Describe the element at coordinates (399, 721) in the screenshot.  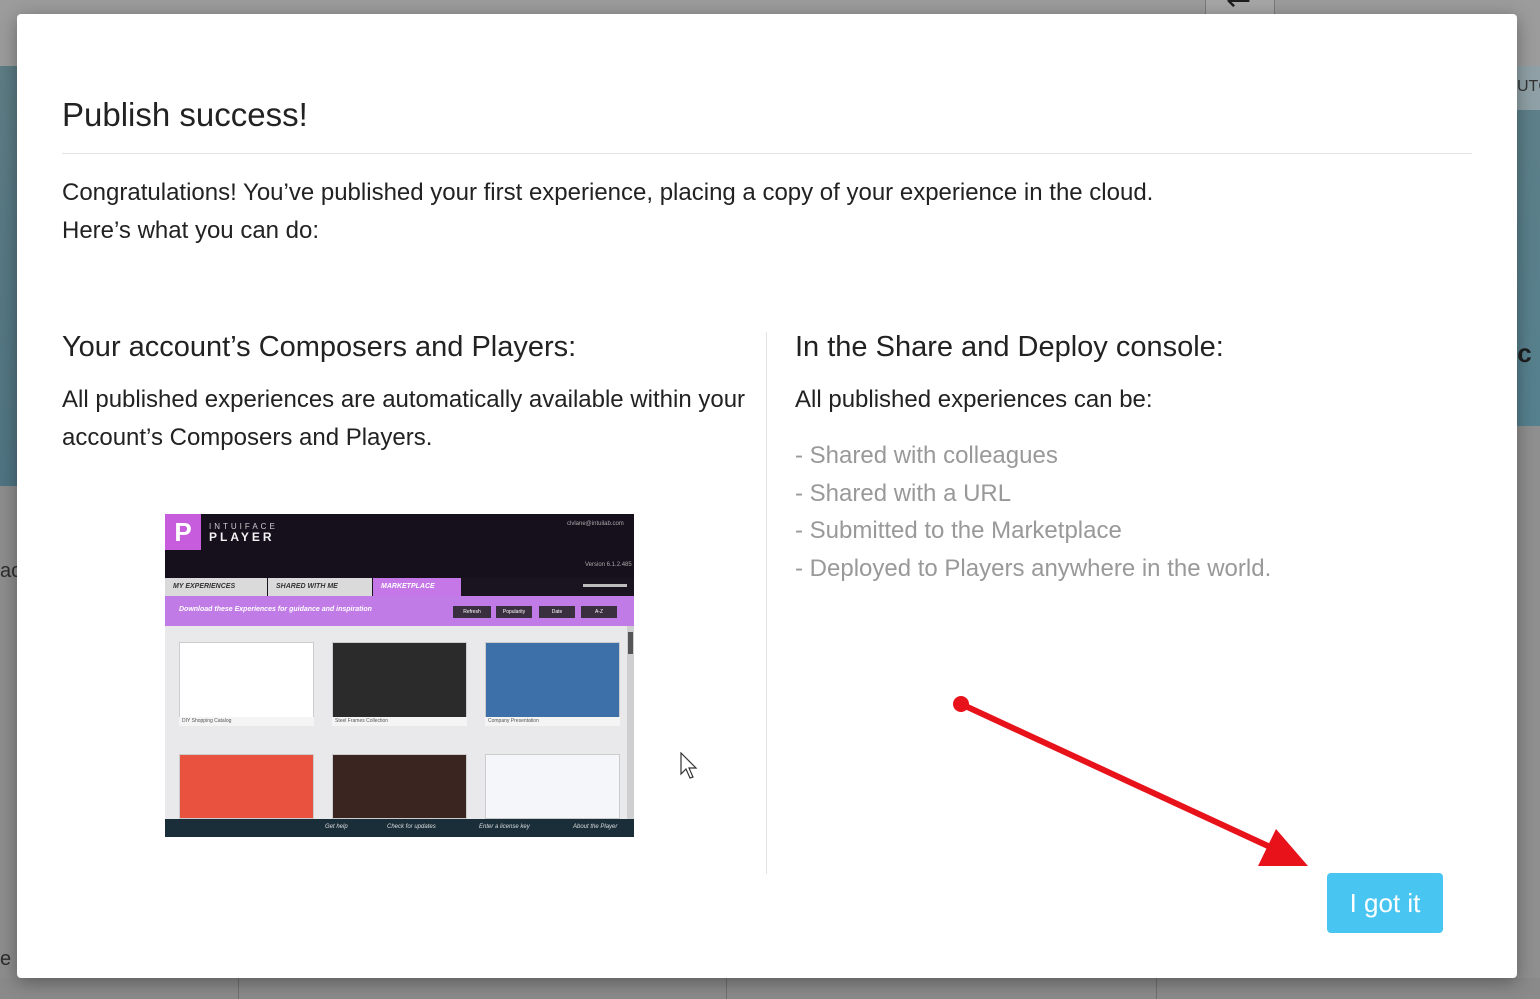
I see `experience-card-caption: Steel Frames Collection` at that location.